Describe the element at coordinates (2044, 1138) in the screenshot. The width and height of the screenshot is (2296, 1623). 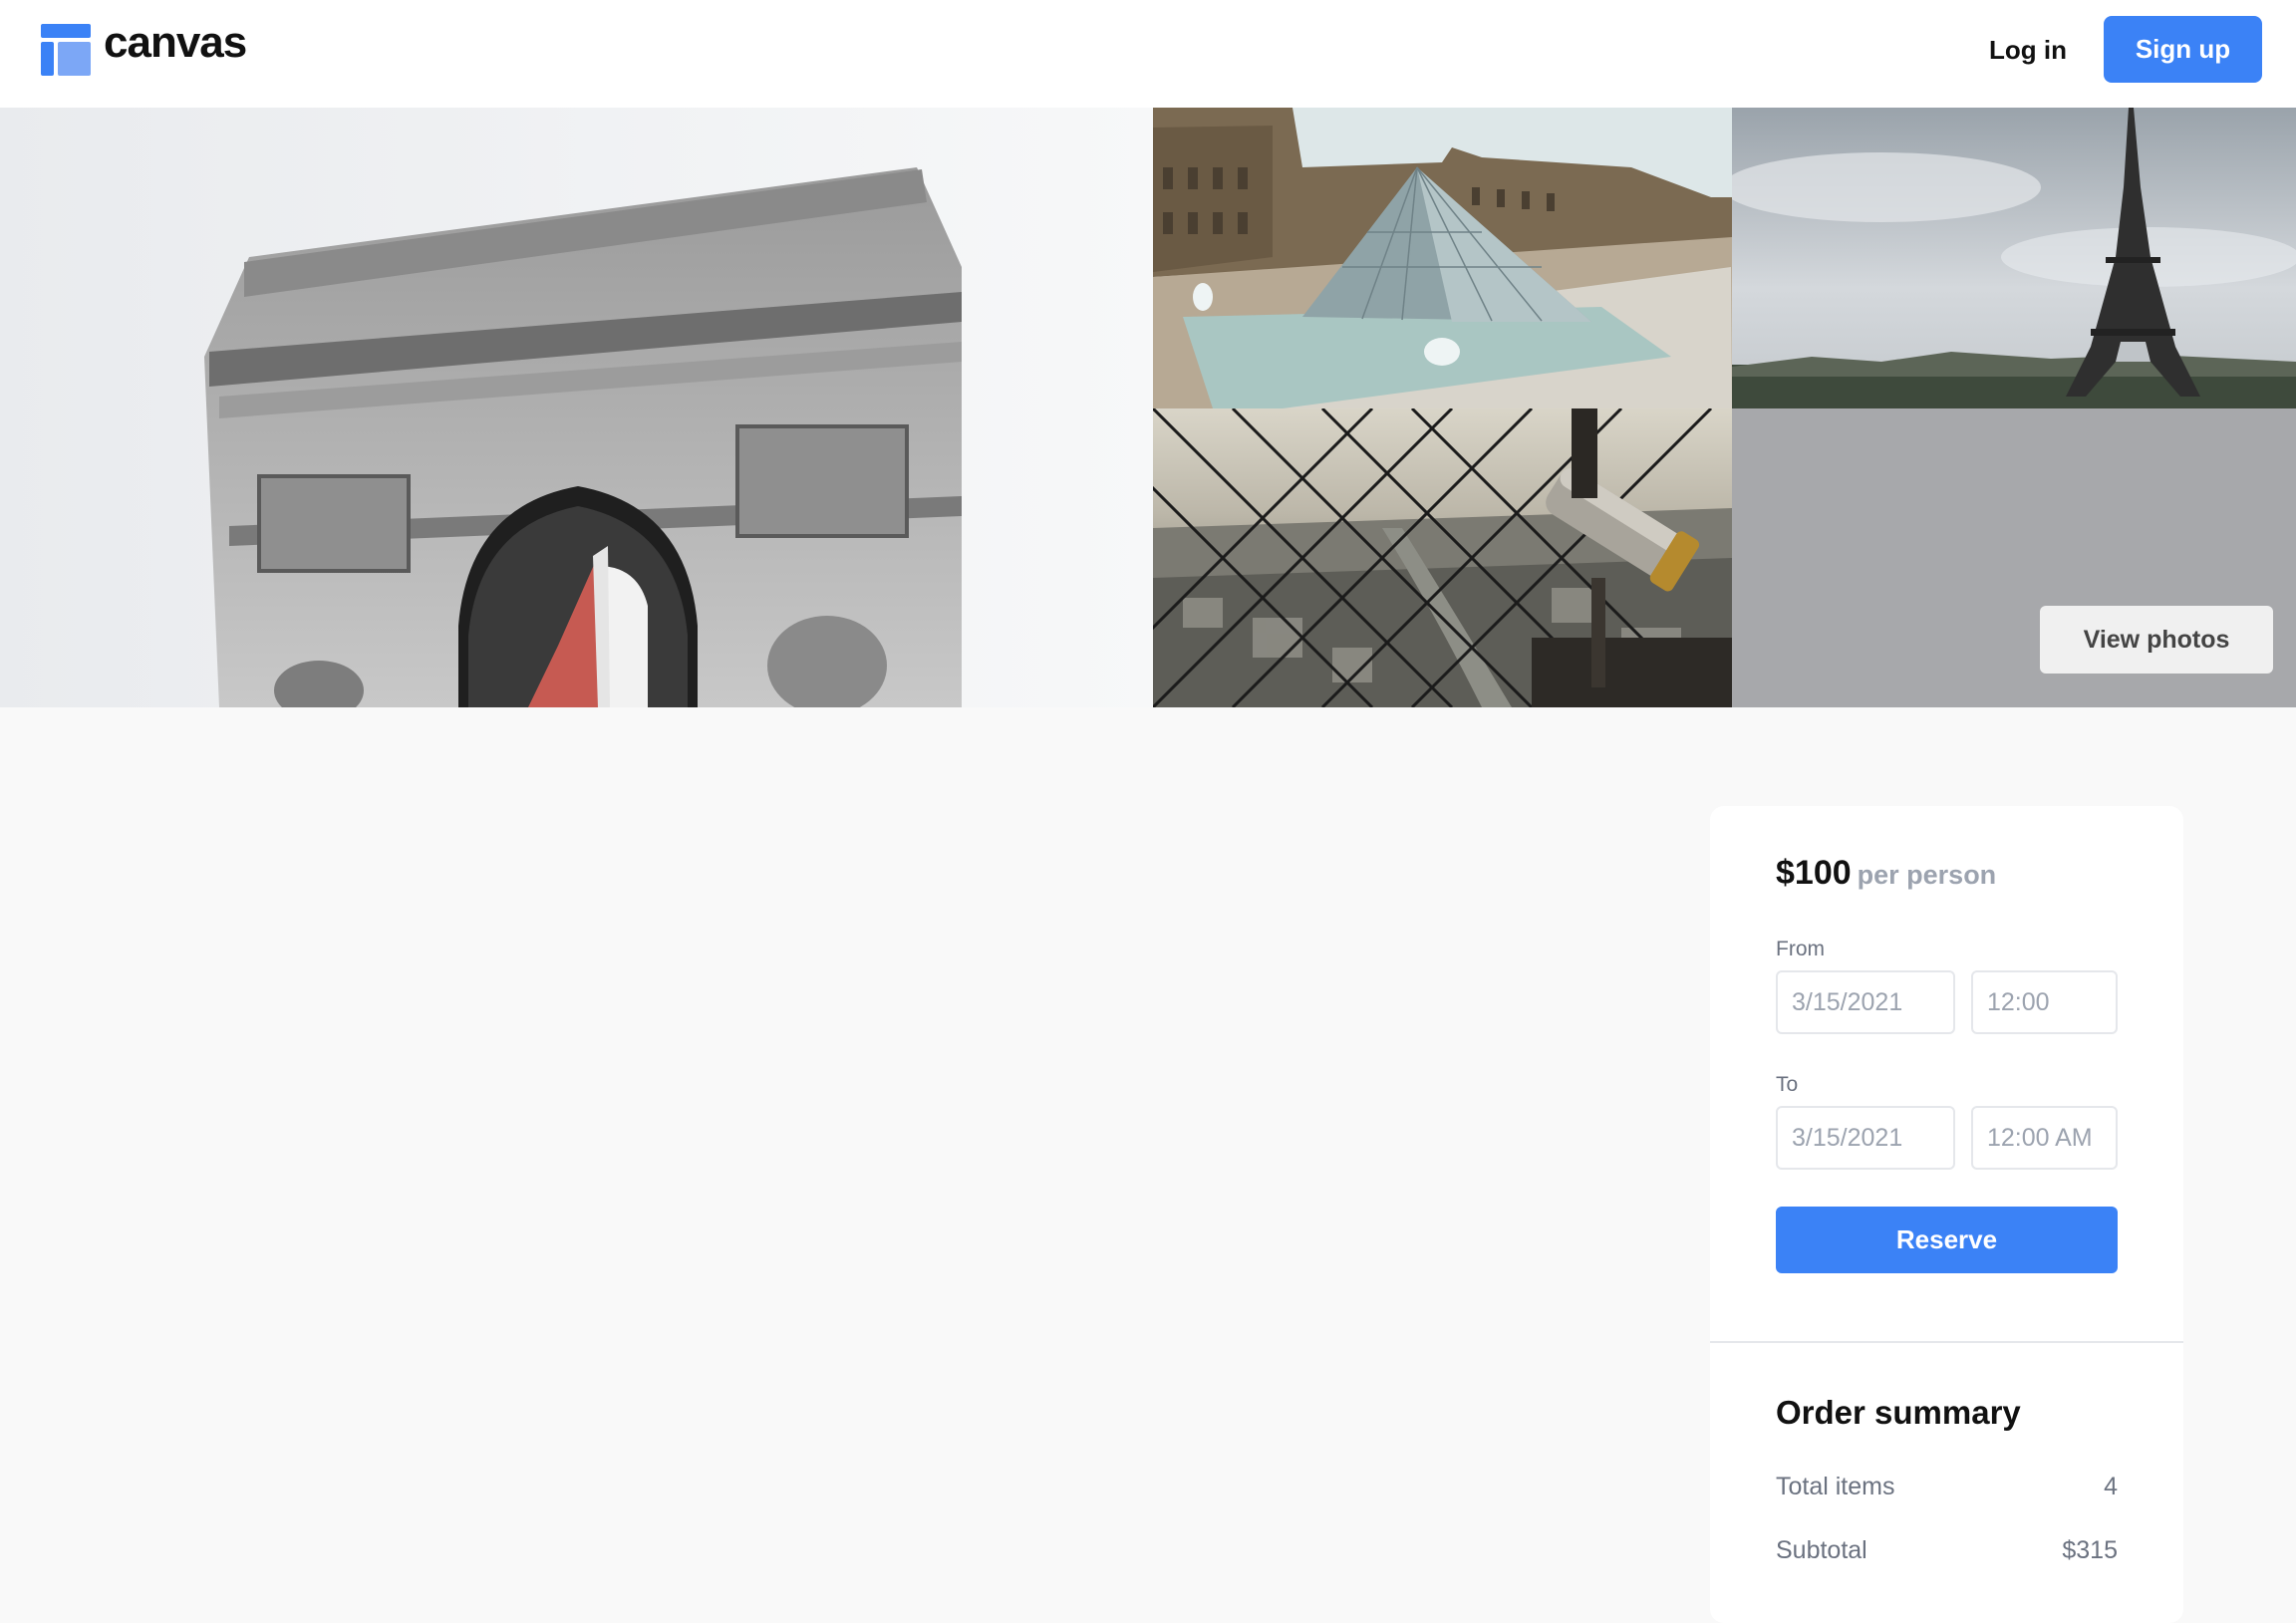
I see `to-time-field: 12:00 AM` at that location.